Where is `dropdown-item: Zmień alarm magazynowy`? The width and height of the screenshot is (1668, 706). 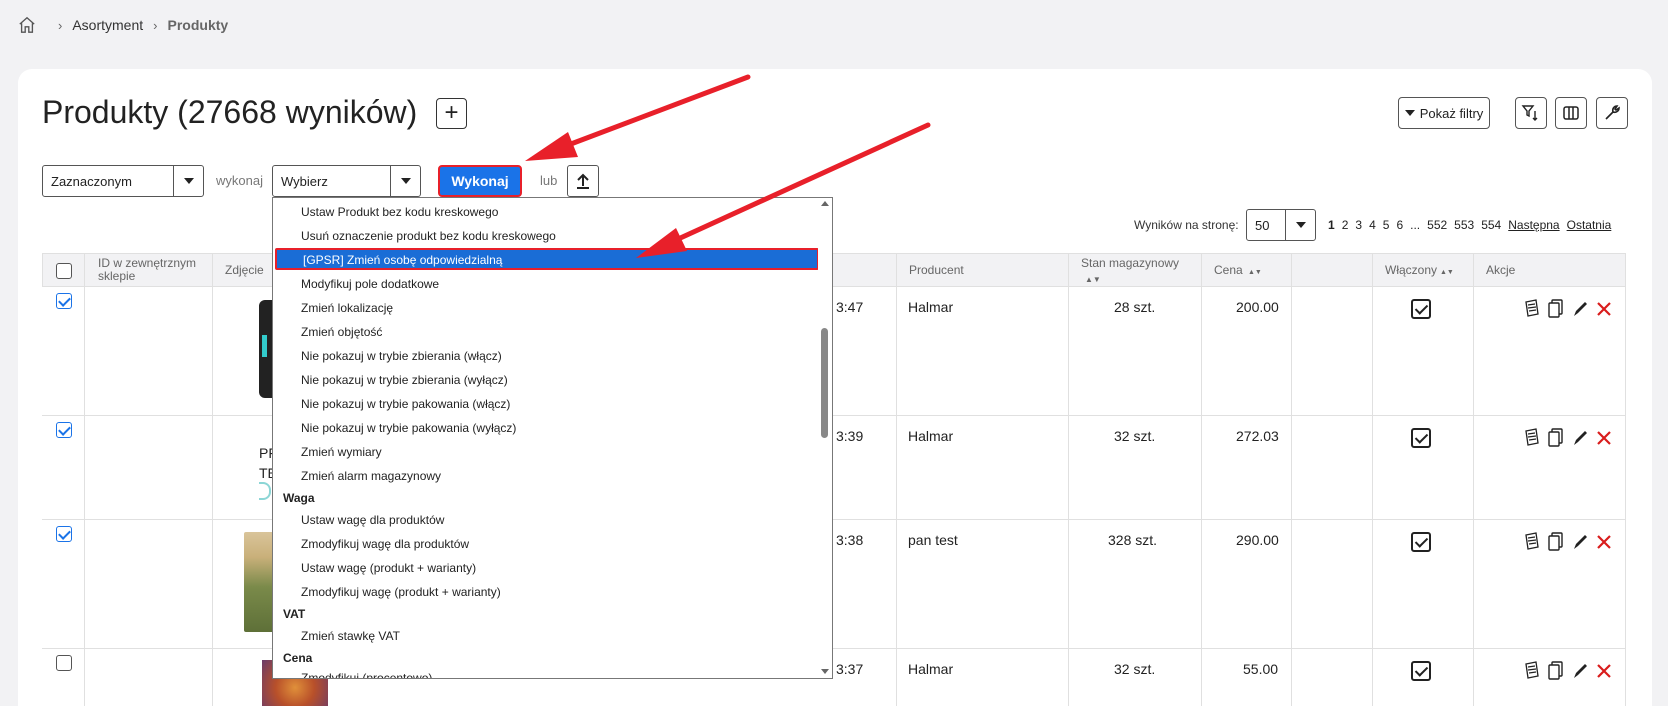 dropdown-item: Zmień alarm magazynowy is located at coordinates (371, 476).